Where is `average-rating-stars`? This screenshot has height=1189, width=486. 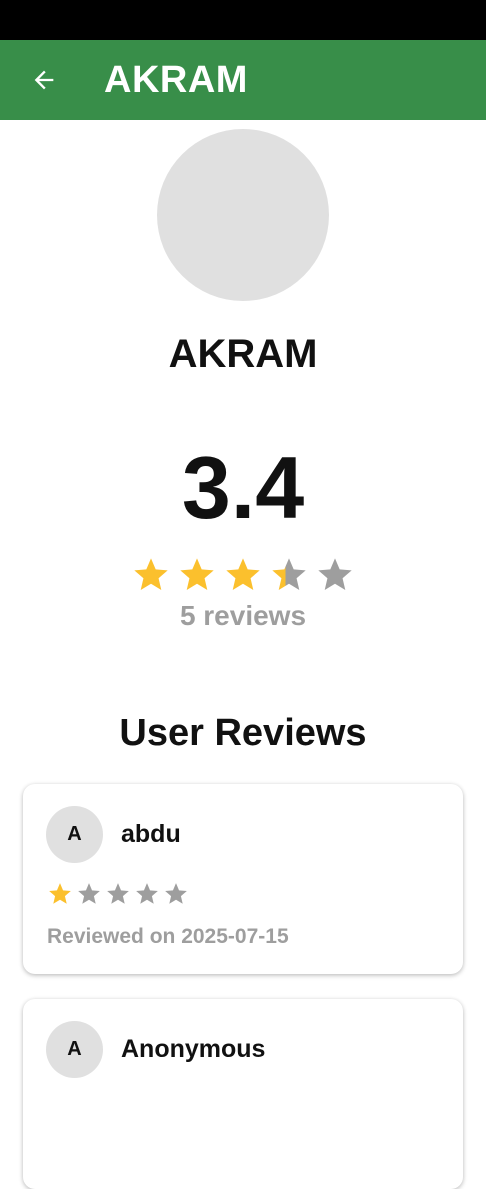
average-rating-stars is located at coordinates (244, 575).